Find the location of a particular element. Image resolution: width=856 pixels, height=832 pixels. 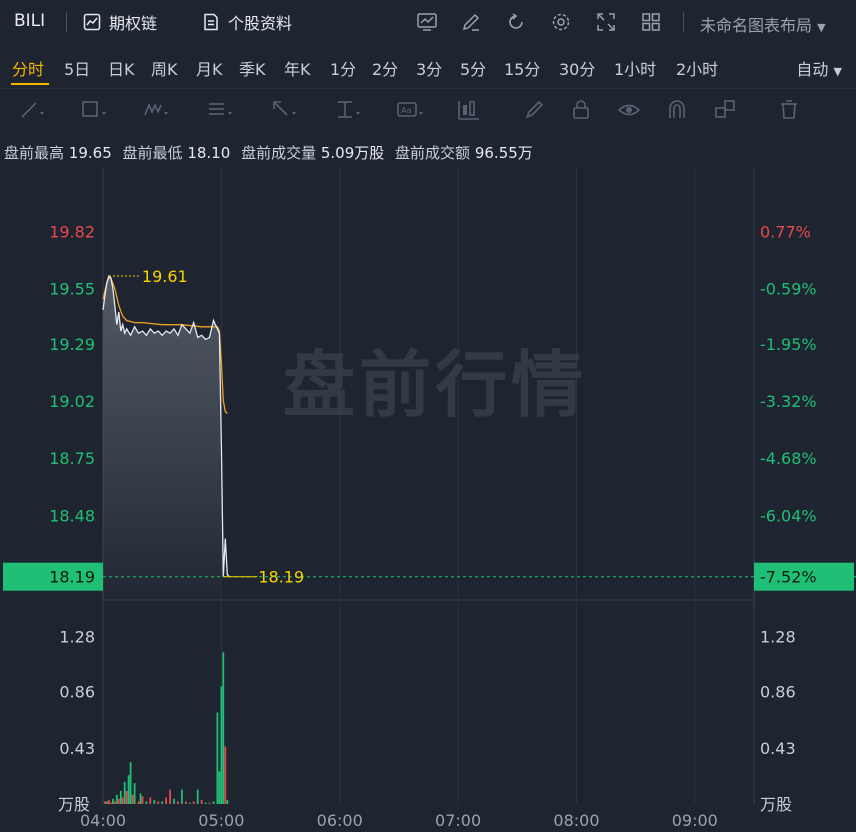

candle-tool-icon is located at coordinates (470, 110).